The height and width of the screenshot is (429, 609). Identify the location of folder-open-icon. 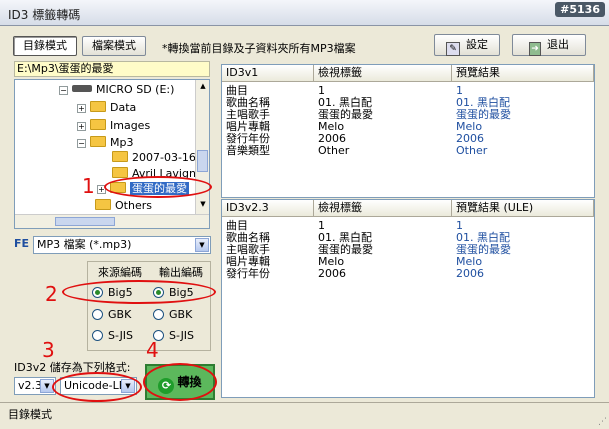
(98, 141).